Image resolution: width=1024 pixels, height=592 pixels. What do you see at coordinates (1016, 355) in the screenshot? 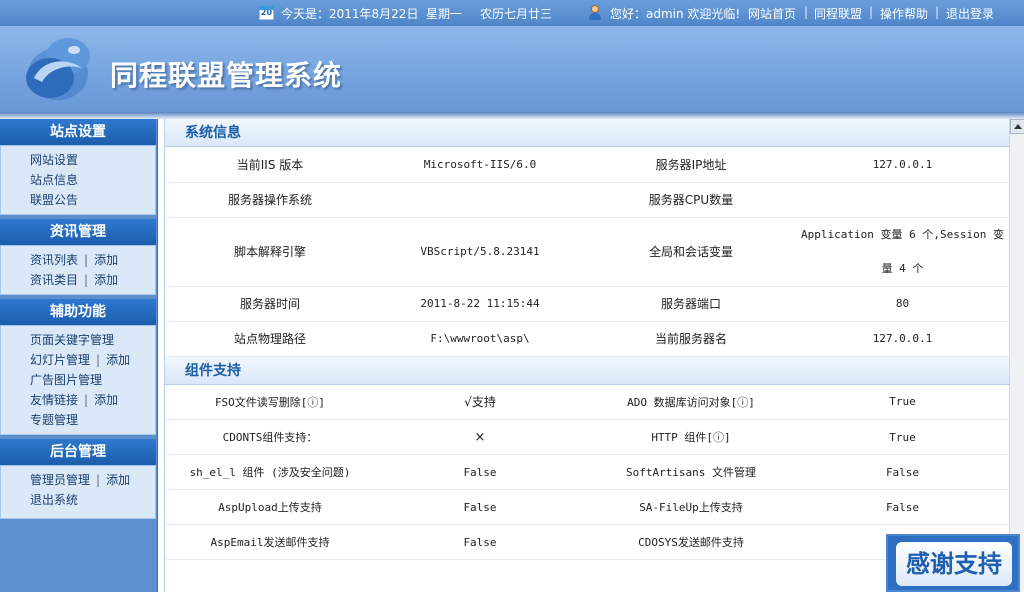
I see `vertical-scrollbar` at bounding box center [1016, 355].